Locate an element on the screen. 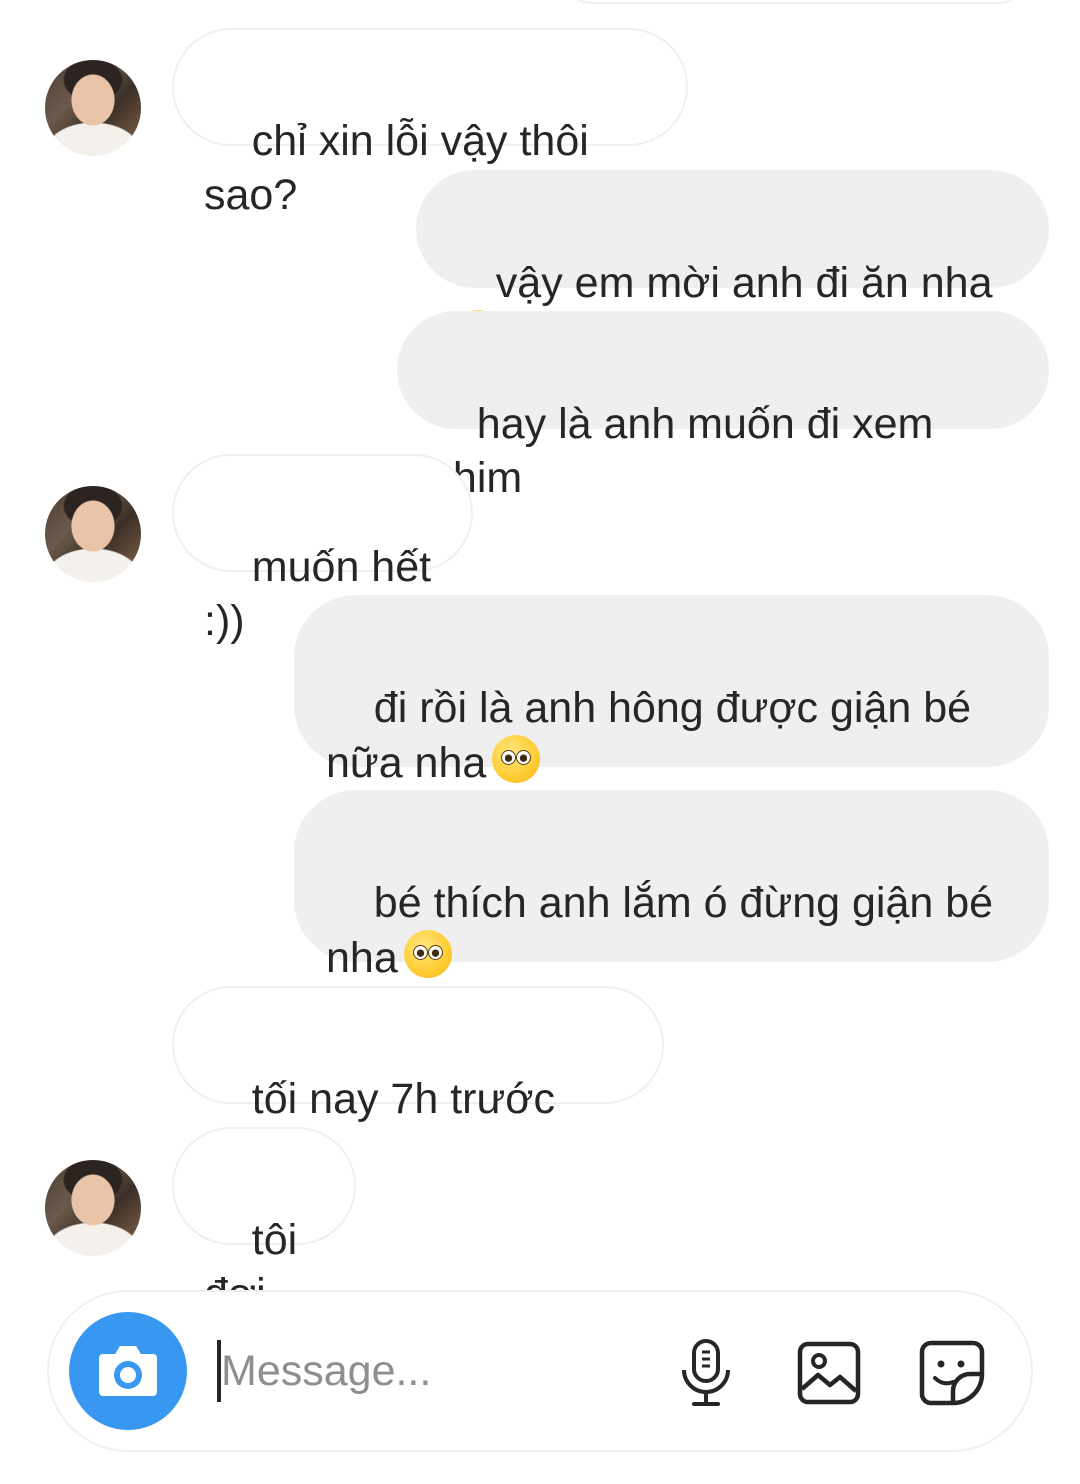 The height and width of the screenshot is (1484, 1080). image-icon is located at coordinates (829, 1373).